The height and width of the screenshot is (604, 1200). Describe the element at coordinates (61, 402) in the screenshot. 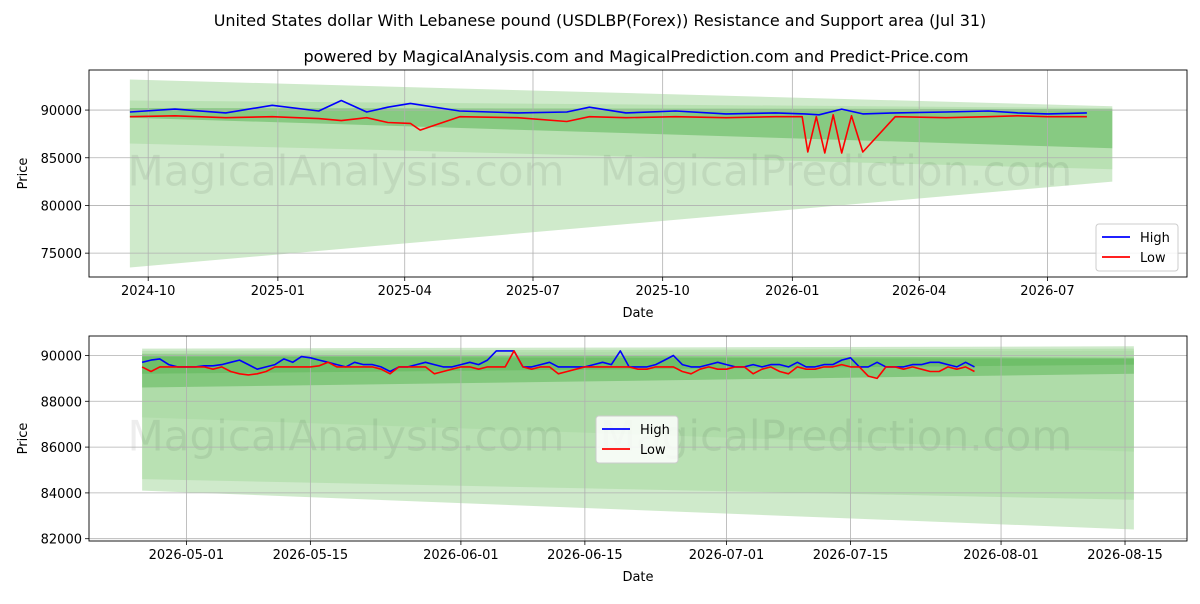

I see `y-tick-label: 88000` at that location.